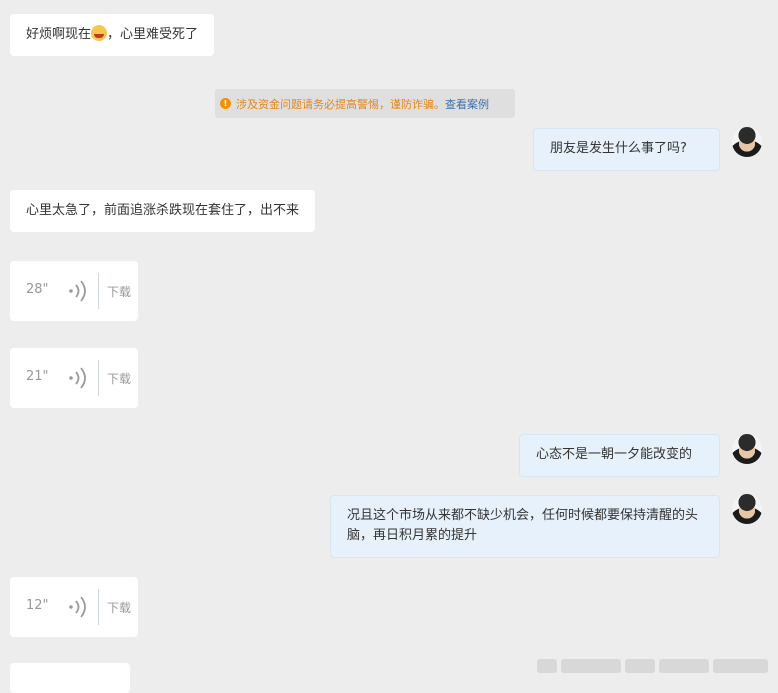  I want to click on message-bubble-incoming: 心里太急了，前面追涨杀跌现在套住了，出不来, so click(163, 211).